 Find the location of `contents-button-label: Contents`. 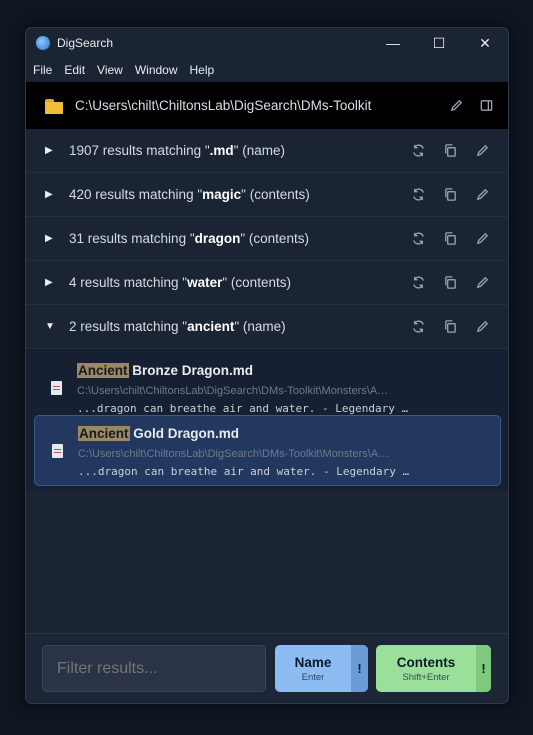

contents-button-label: Contents is located at coordinates (426, 662).